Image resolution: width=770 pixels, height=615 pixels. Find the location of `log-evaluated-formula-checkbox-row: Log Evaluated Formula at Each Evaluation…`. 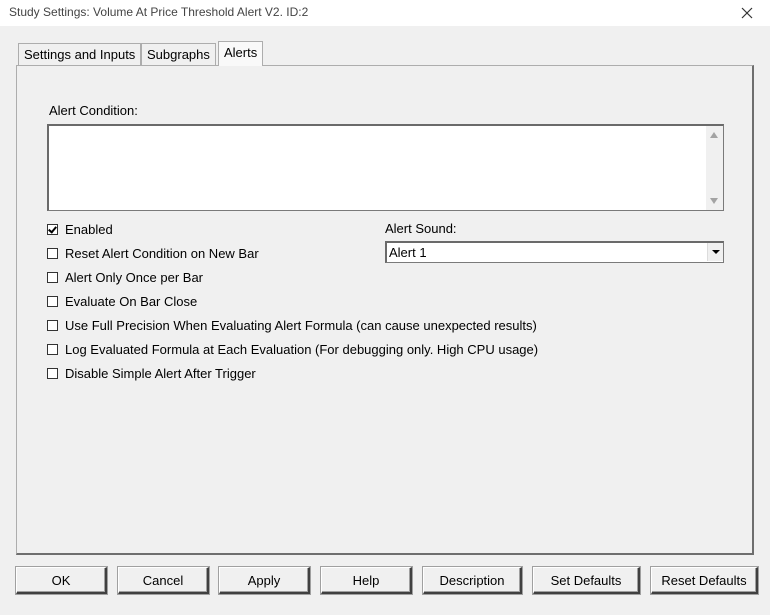

log-evaluated-formula-checkbox-row: Log Evaluated Formula at Each Evaluation… is located at coordinates (292, 349).